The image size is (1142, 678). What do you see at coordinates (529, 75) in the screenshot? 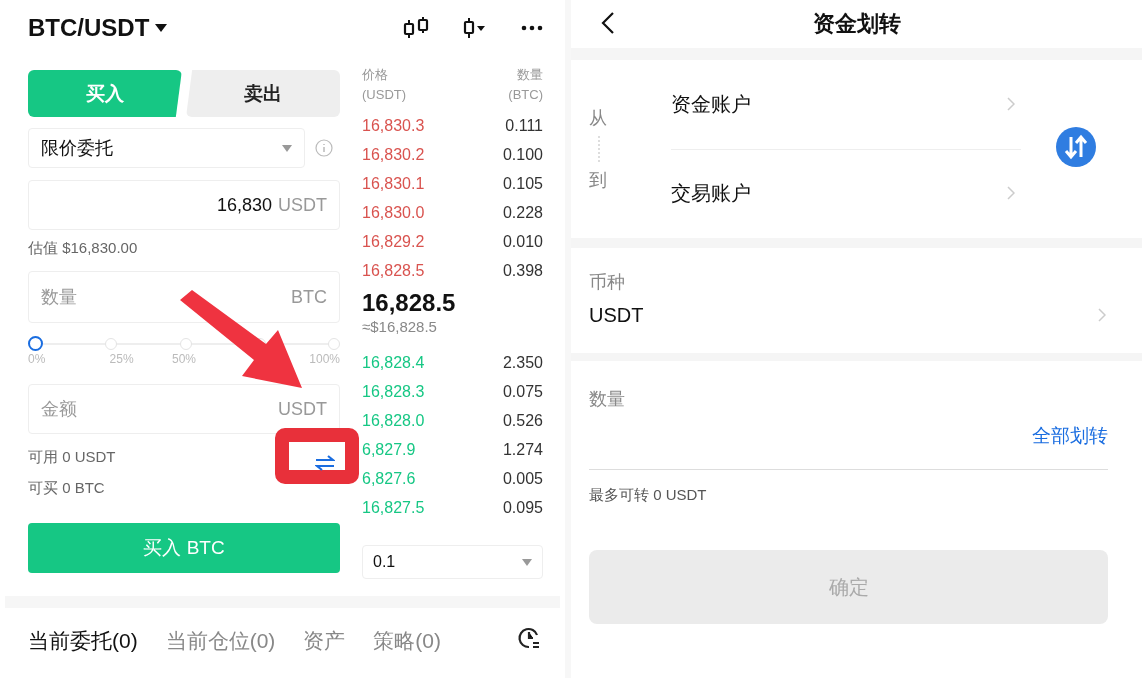
I see `column-header: 数量` at bounding box center [529, 75].